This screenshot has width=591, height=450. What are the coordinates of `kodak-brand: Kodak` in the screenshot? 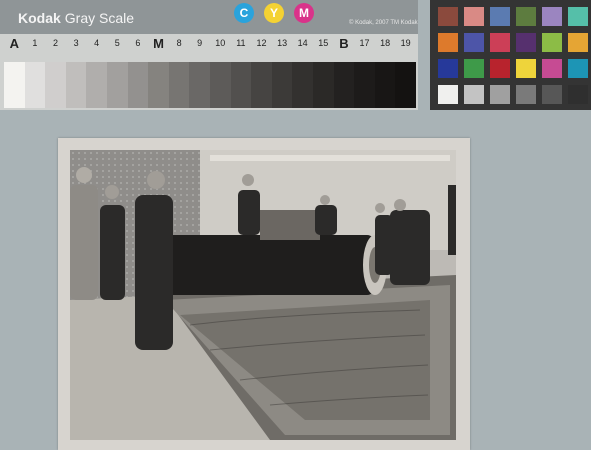 It's located at (39, 18).